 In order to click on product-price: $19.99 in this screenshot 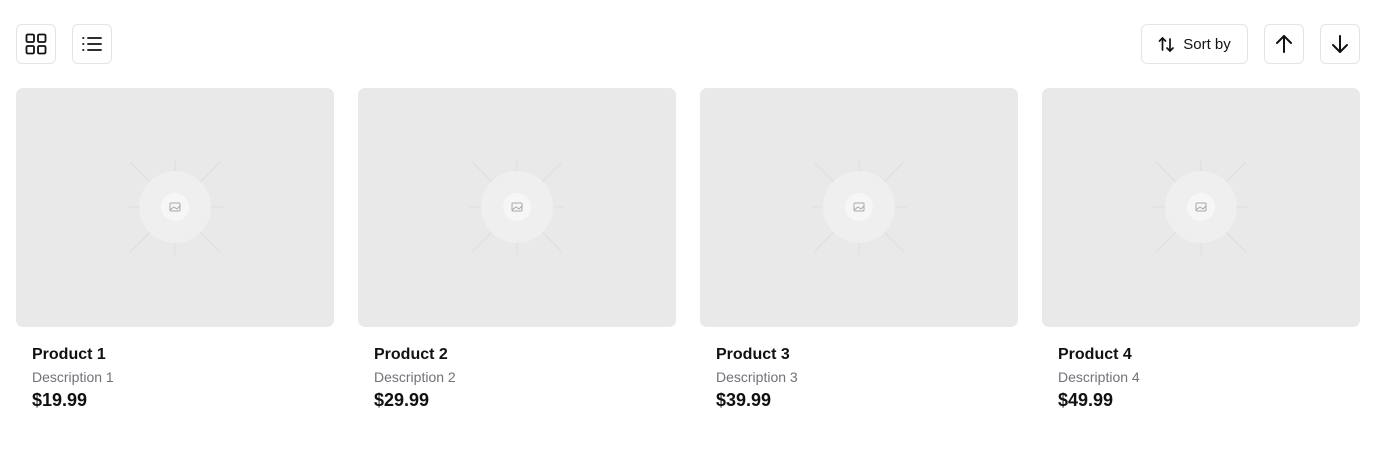, I will do `click(60, 400)`.